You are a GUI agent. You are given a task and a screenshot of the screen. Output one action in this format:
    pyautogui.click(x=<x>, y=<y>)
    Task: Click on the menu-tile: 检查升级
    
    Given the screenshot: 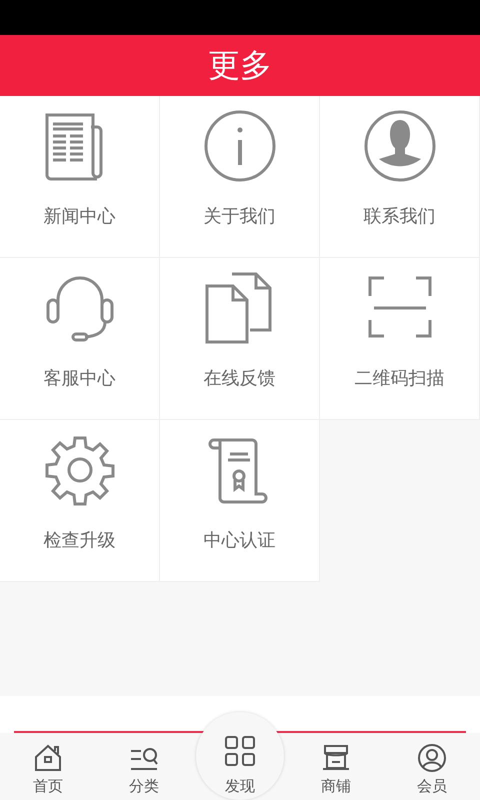 What is the action you would take?
    pyautogui.click(x=80, y=501)
    